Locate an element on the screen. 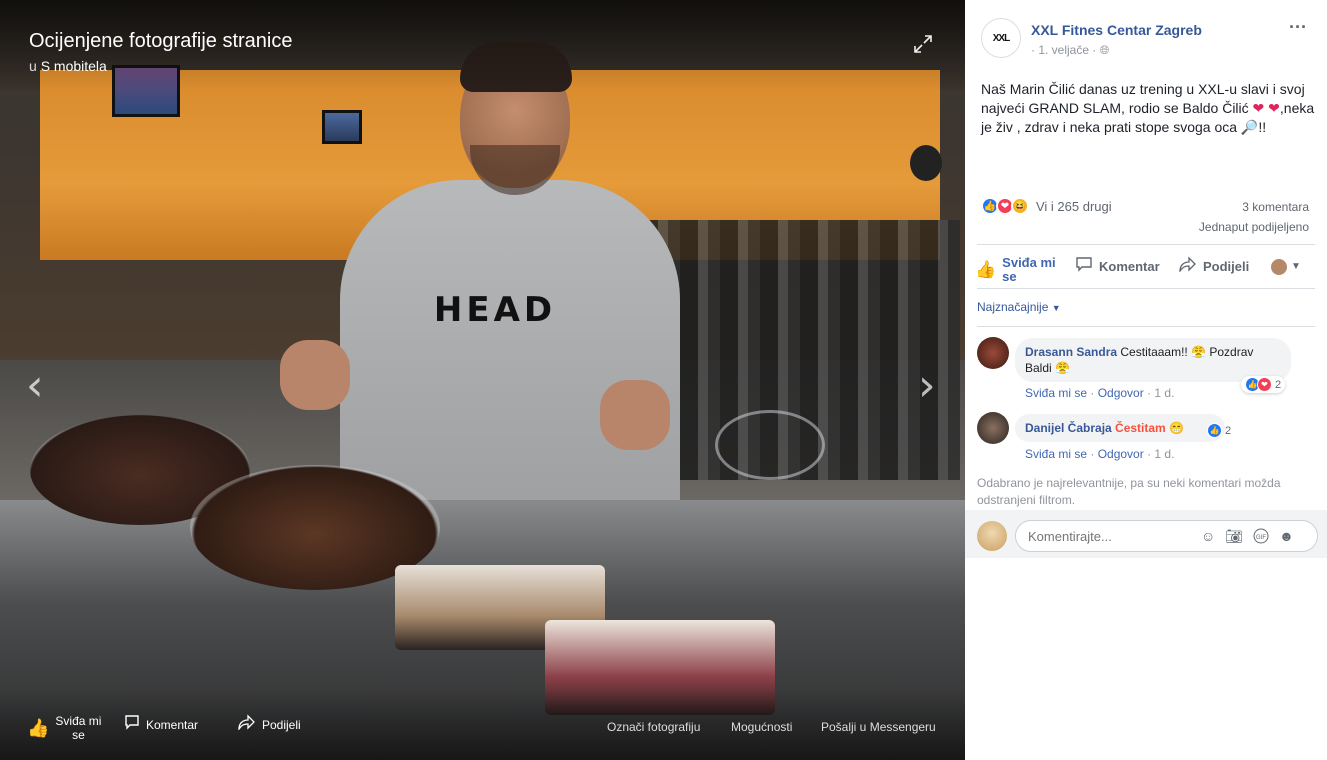 Image resolution: width=1327 pixels, height=760 pixels. photo-share-button: Podijeli is located at coordinates (269, 724).